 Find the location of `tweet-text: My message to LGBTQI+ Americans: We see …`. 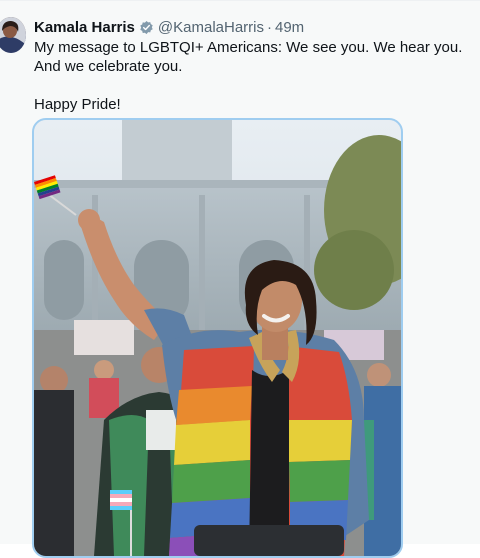

tweet-text: My message to LGBTQI+ Americans: We see … is located at coordinates (254, 76).